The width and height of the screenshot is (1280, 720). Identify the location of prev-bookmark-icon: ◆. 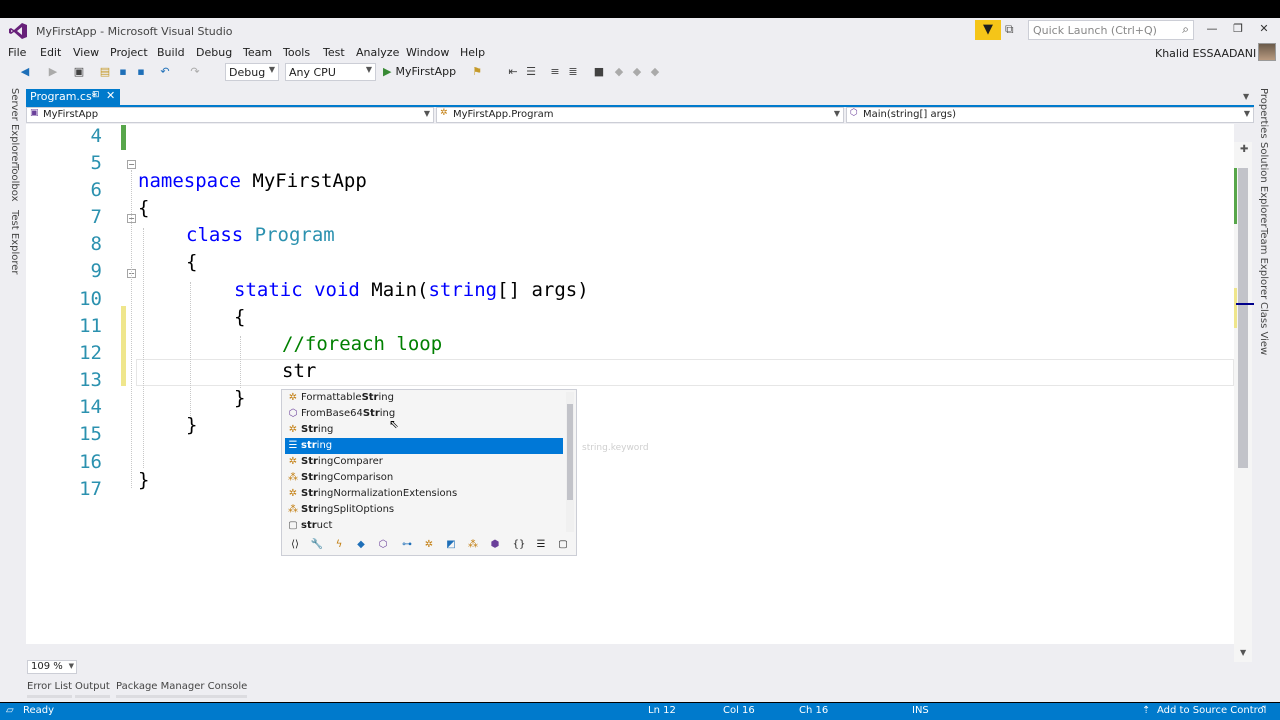
(619, 72).